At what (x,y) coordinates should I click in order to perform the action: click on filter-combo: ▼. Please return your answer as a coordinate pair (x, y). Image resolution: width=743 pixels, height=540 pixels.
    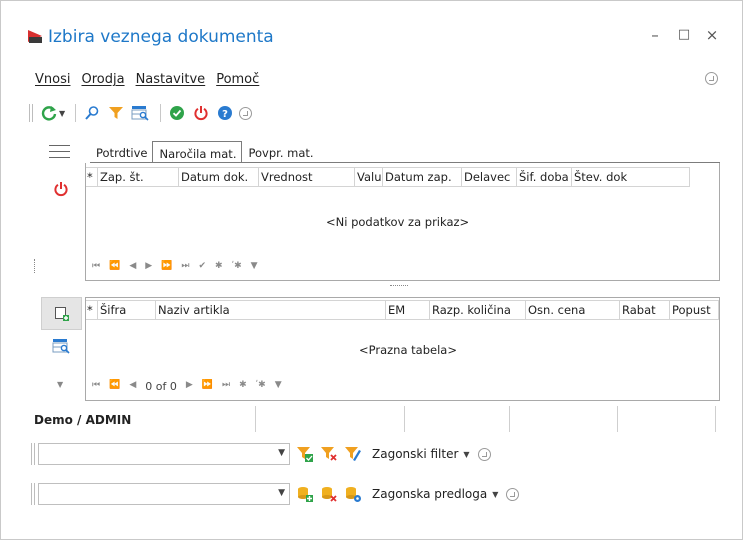
    Looking at the image, I should click on (164, 454).